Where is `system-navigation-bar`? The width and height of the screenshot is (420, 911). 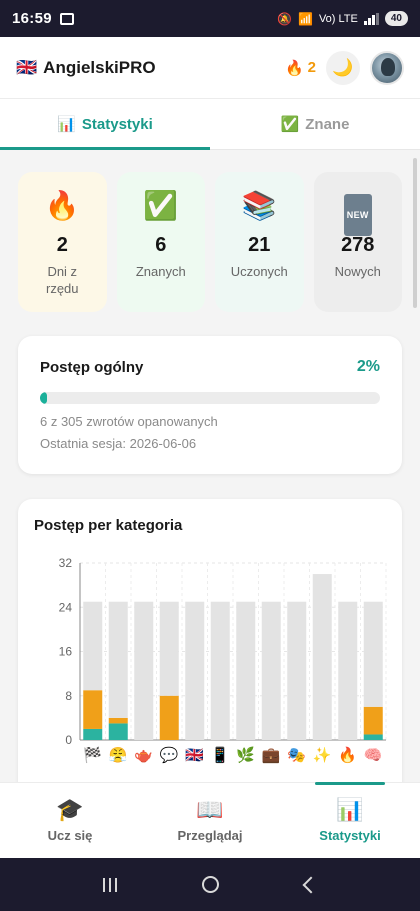 system-navigation-bar is located at coordinates (210, 884).